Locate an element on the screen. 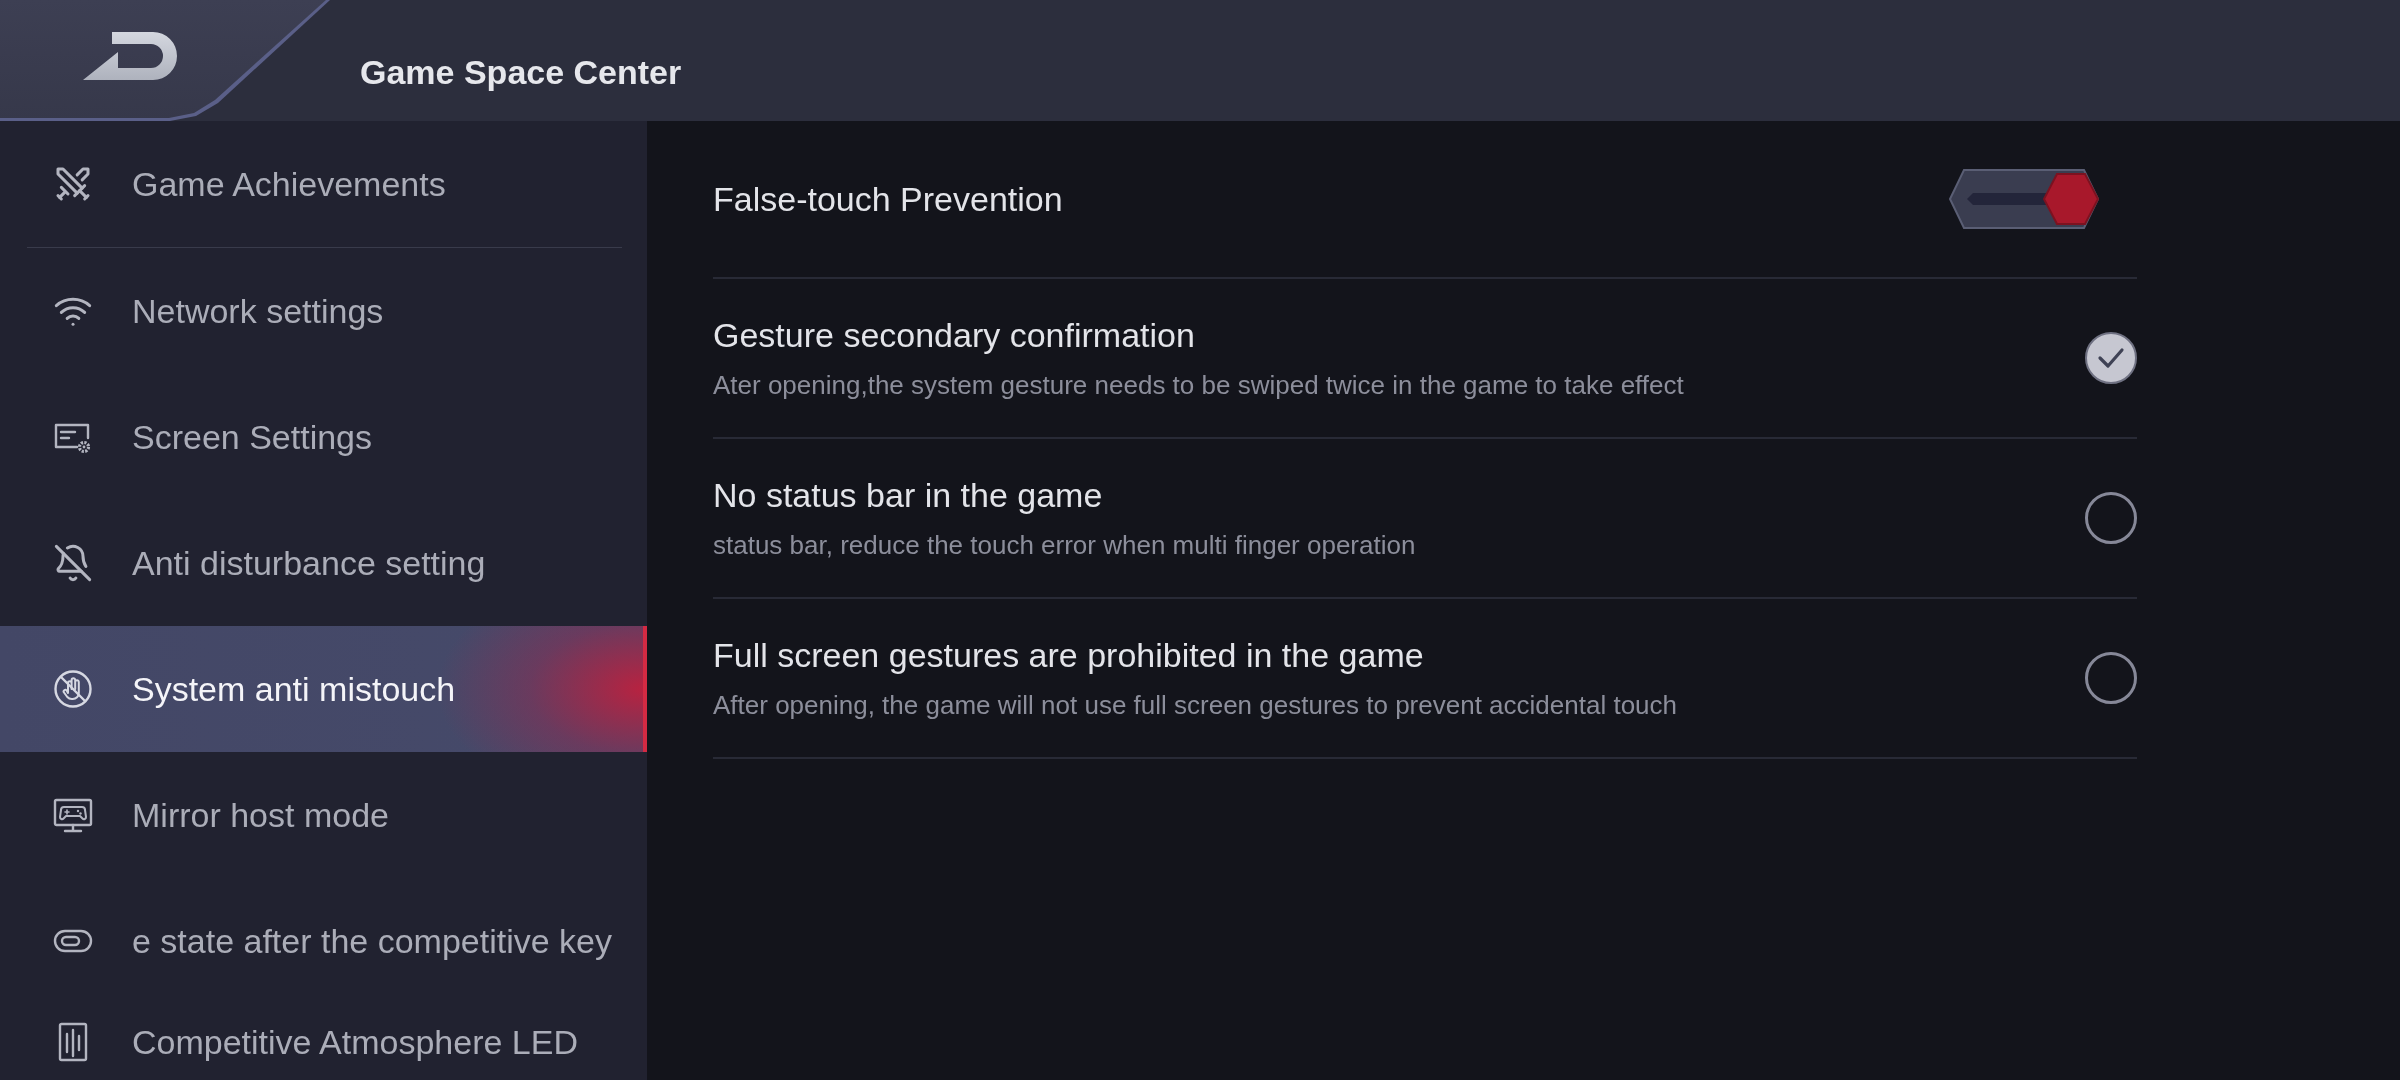  back-icon is located at coordinates (130, 56).